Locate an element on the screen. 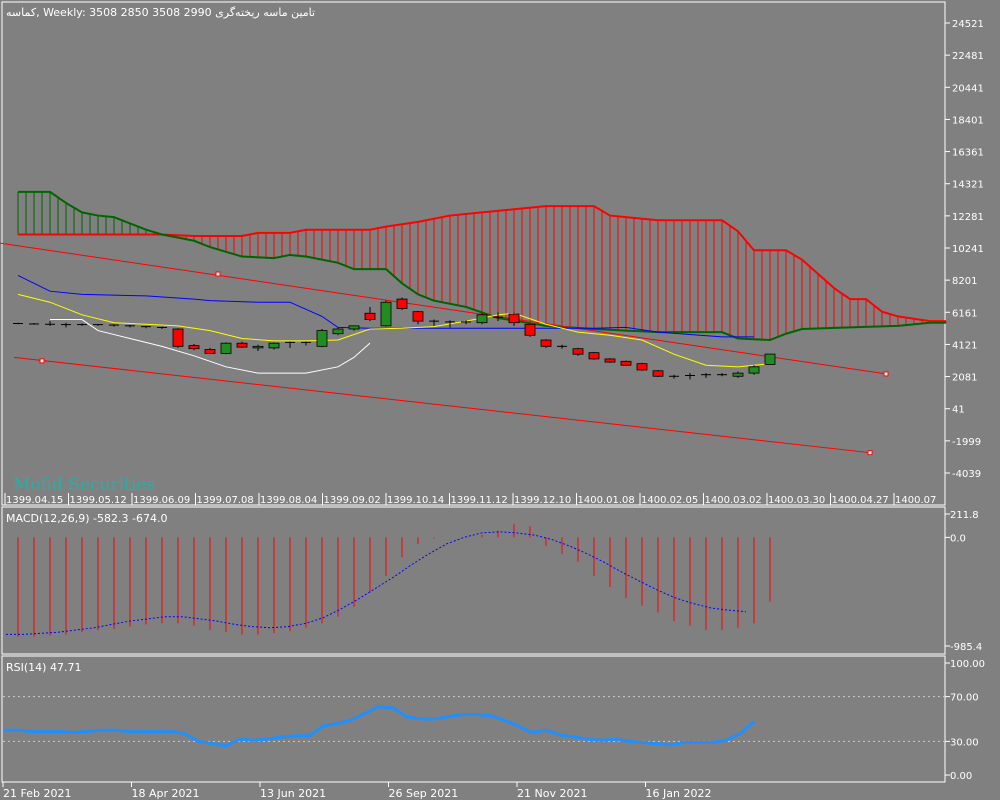 The image size is (1000, 800). macd-signal-line is located at coordinates (376, 583).